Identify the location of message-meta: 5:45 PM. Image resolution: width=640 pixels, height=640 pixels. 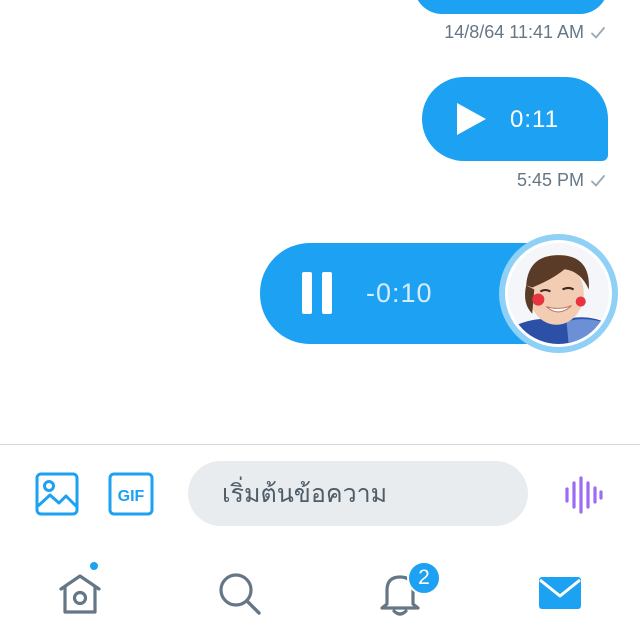
(561, 180).